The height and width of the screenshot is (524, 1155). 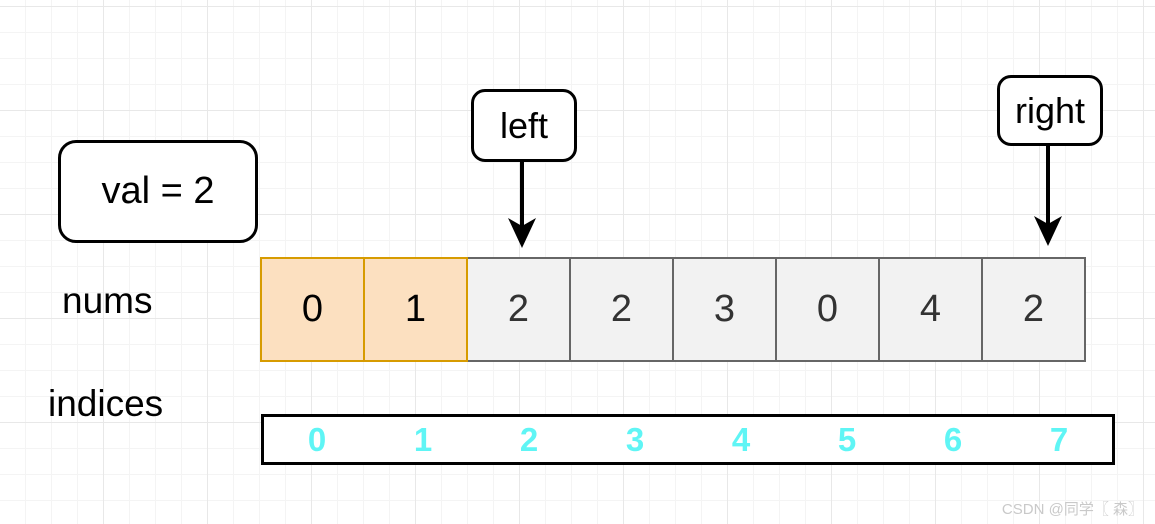 I want to click on index-value: 3, so click(x=635, y=439).